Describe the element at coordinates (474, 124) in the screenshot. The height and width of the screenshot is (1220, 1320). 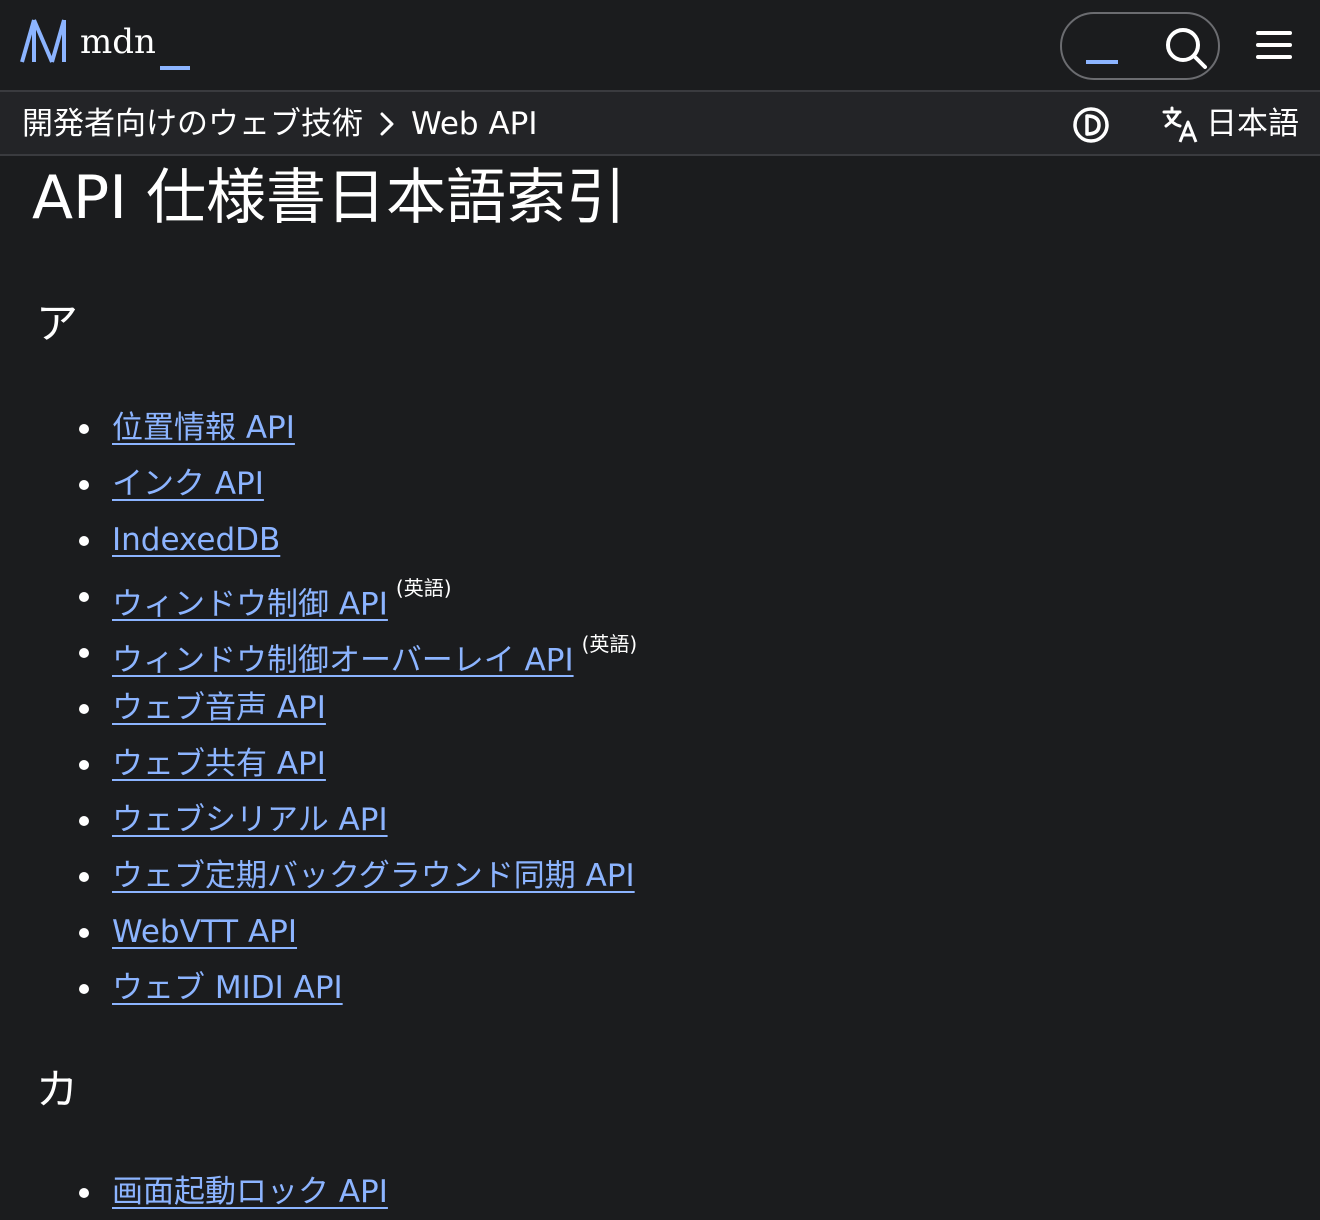
I see `breadcrumb-item-web-api: Web API` at that location.